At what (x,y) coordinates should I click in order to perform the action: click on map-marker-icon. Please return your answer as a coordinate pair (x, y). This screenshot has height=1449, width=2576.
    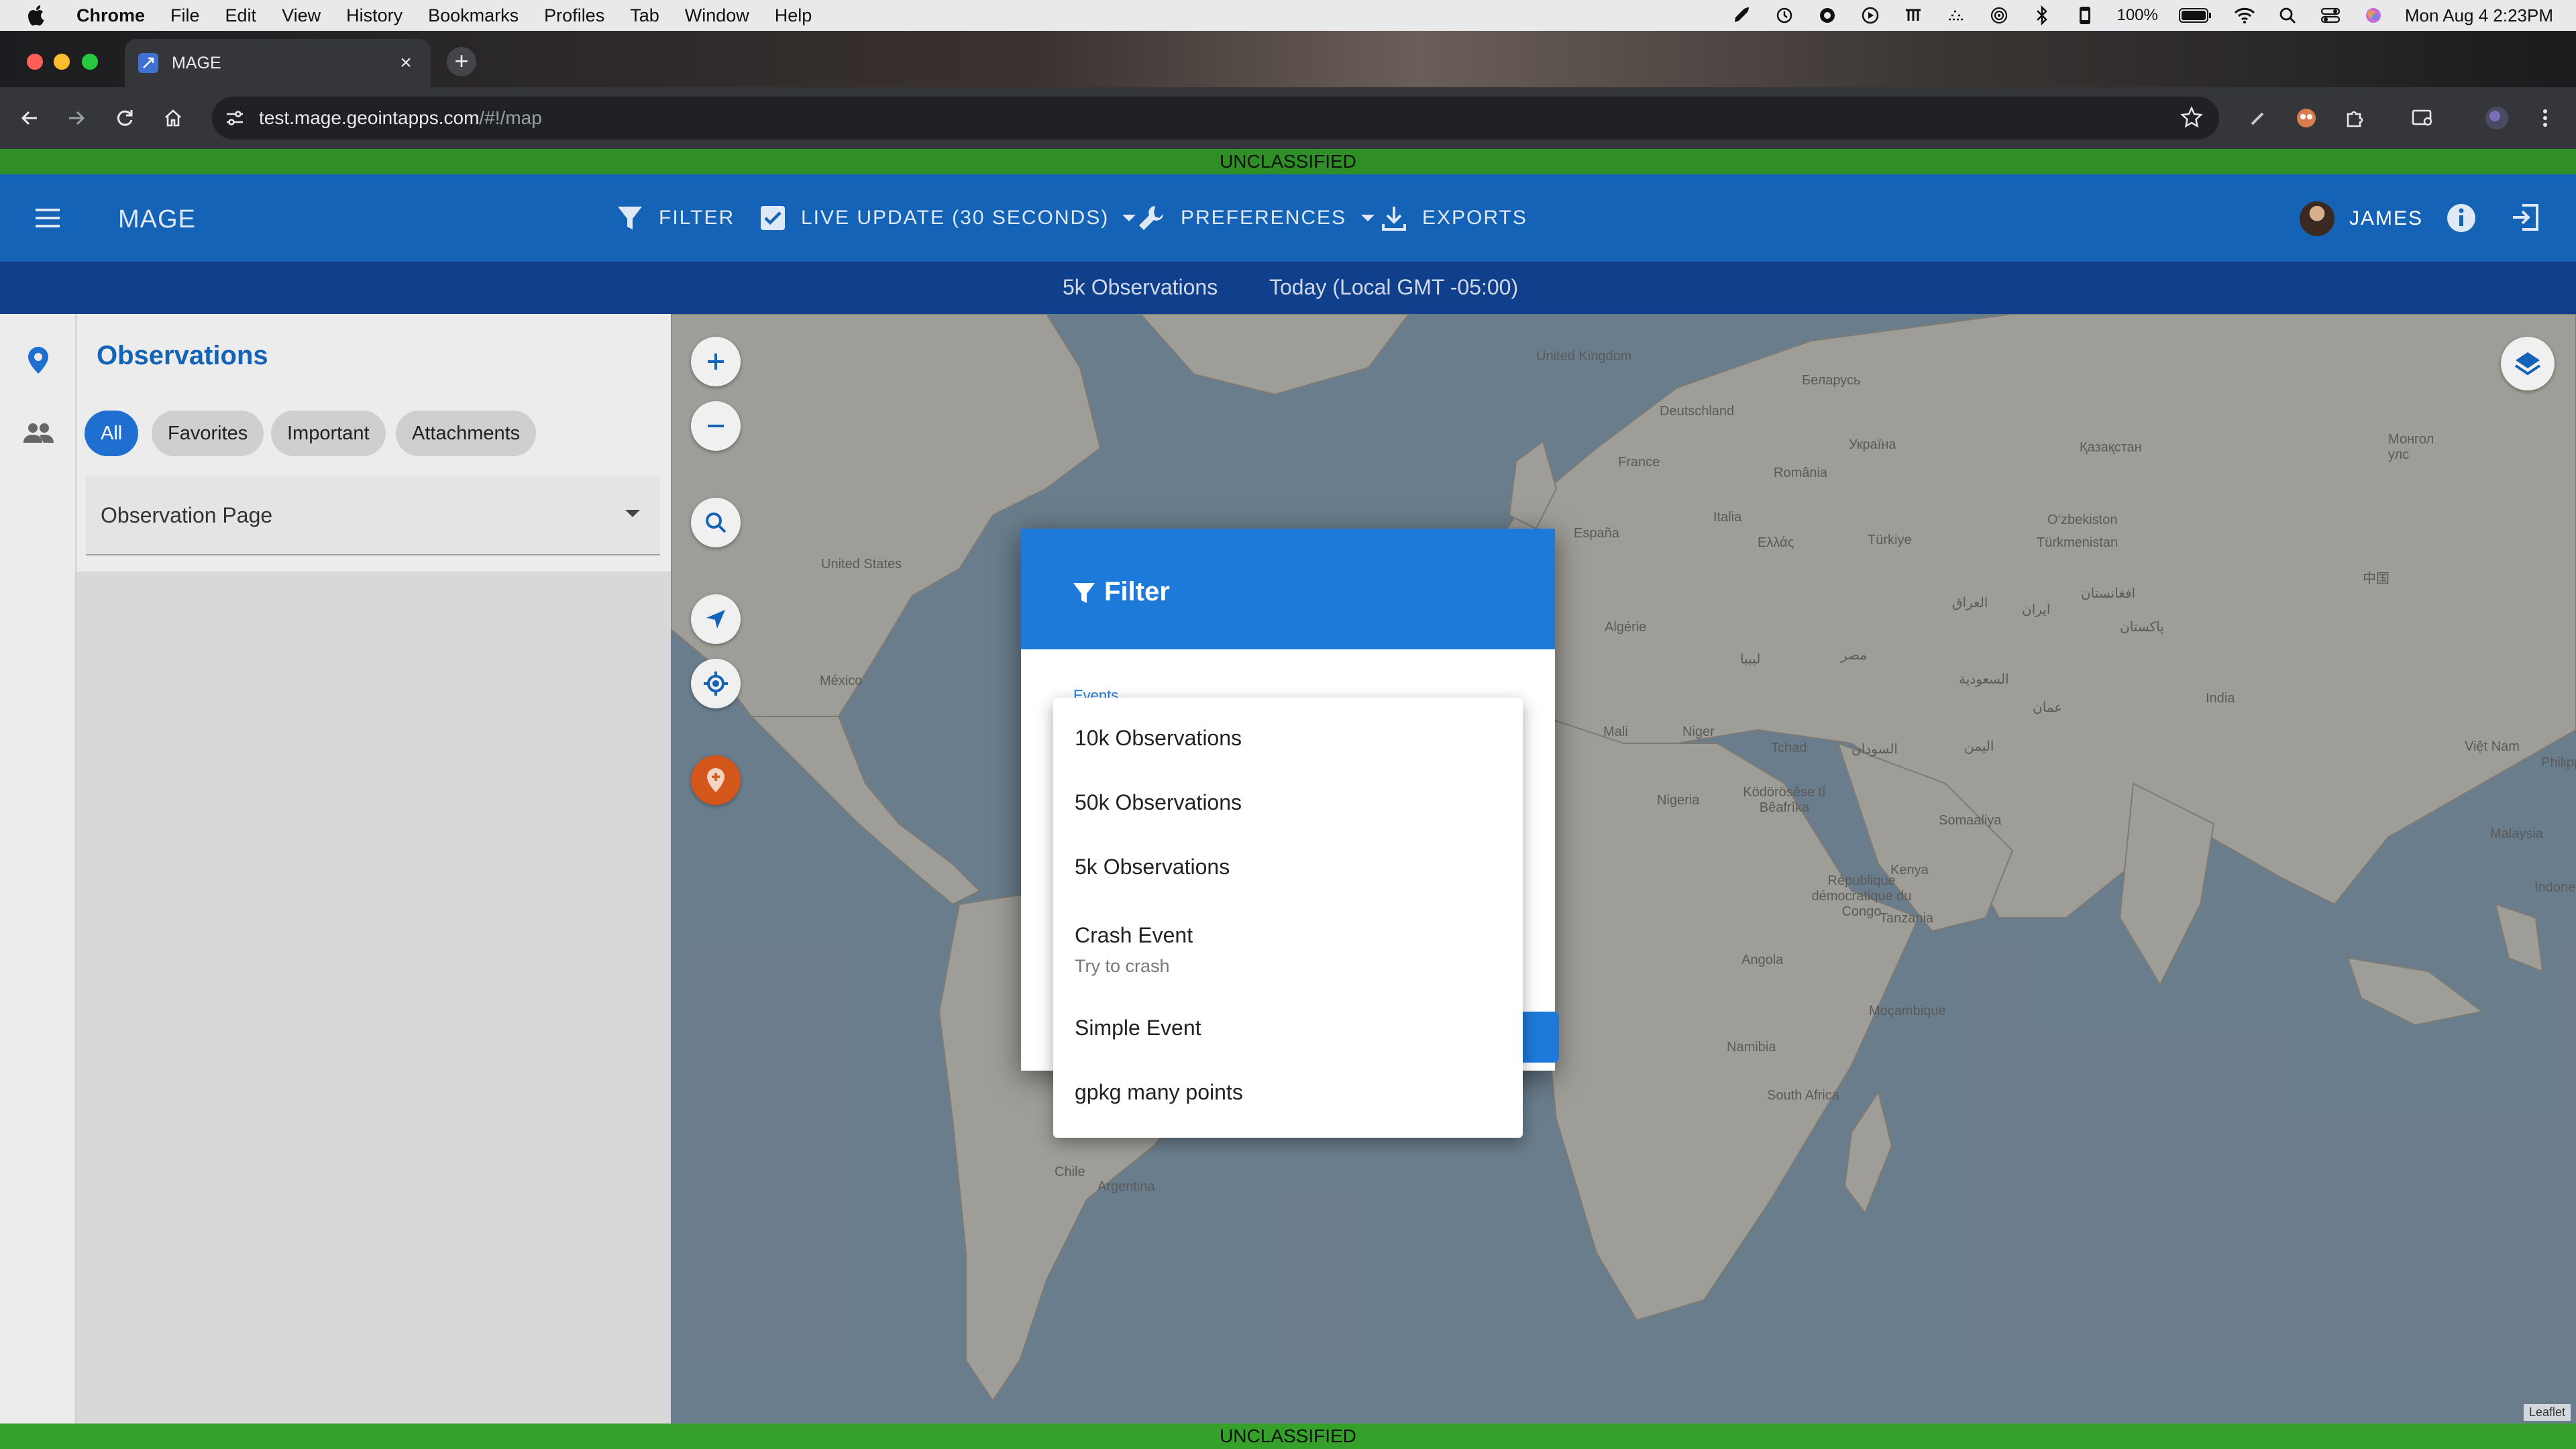
    Looking at the image, I should click on (38, 360).